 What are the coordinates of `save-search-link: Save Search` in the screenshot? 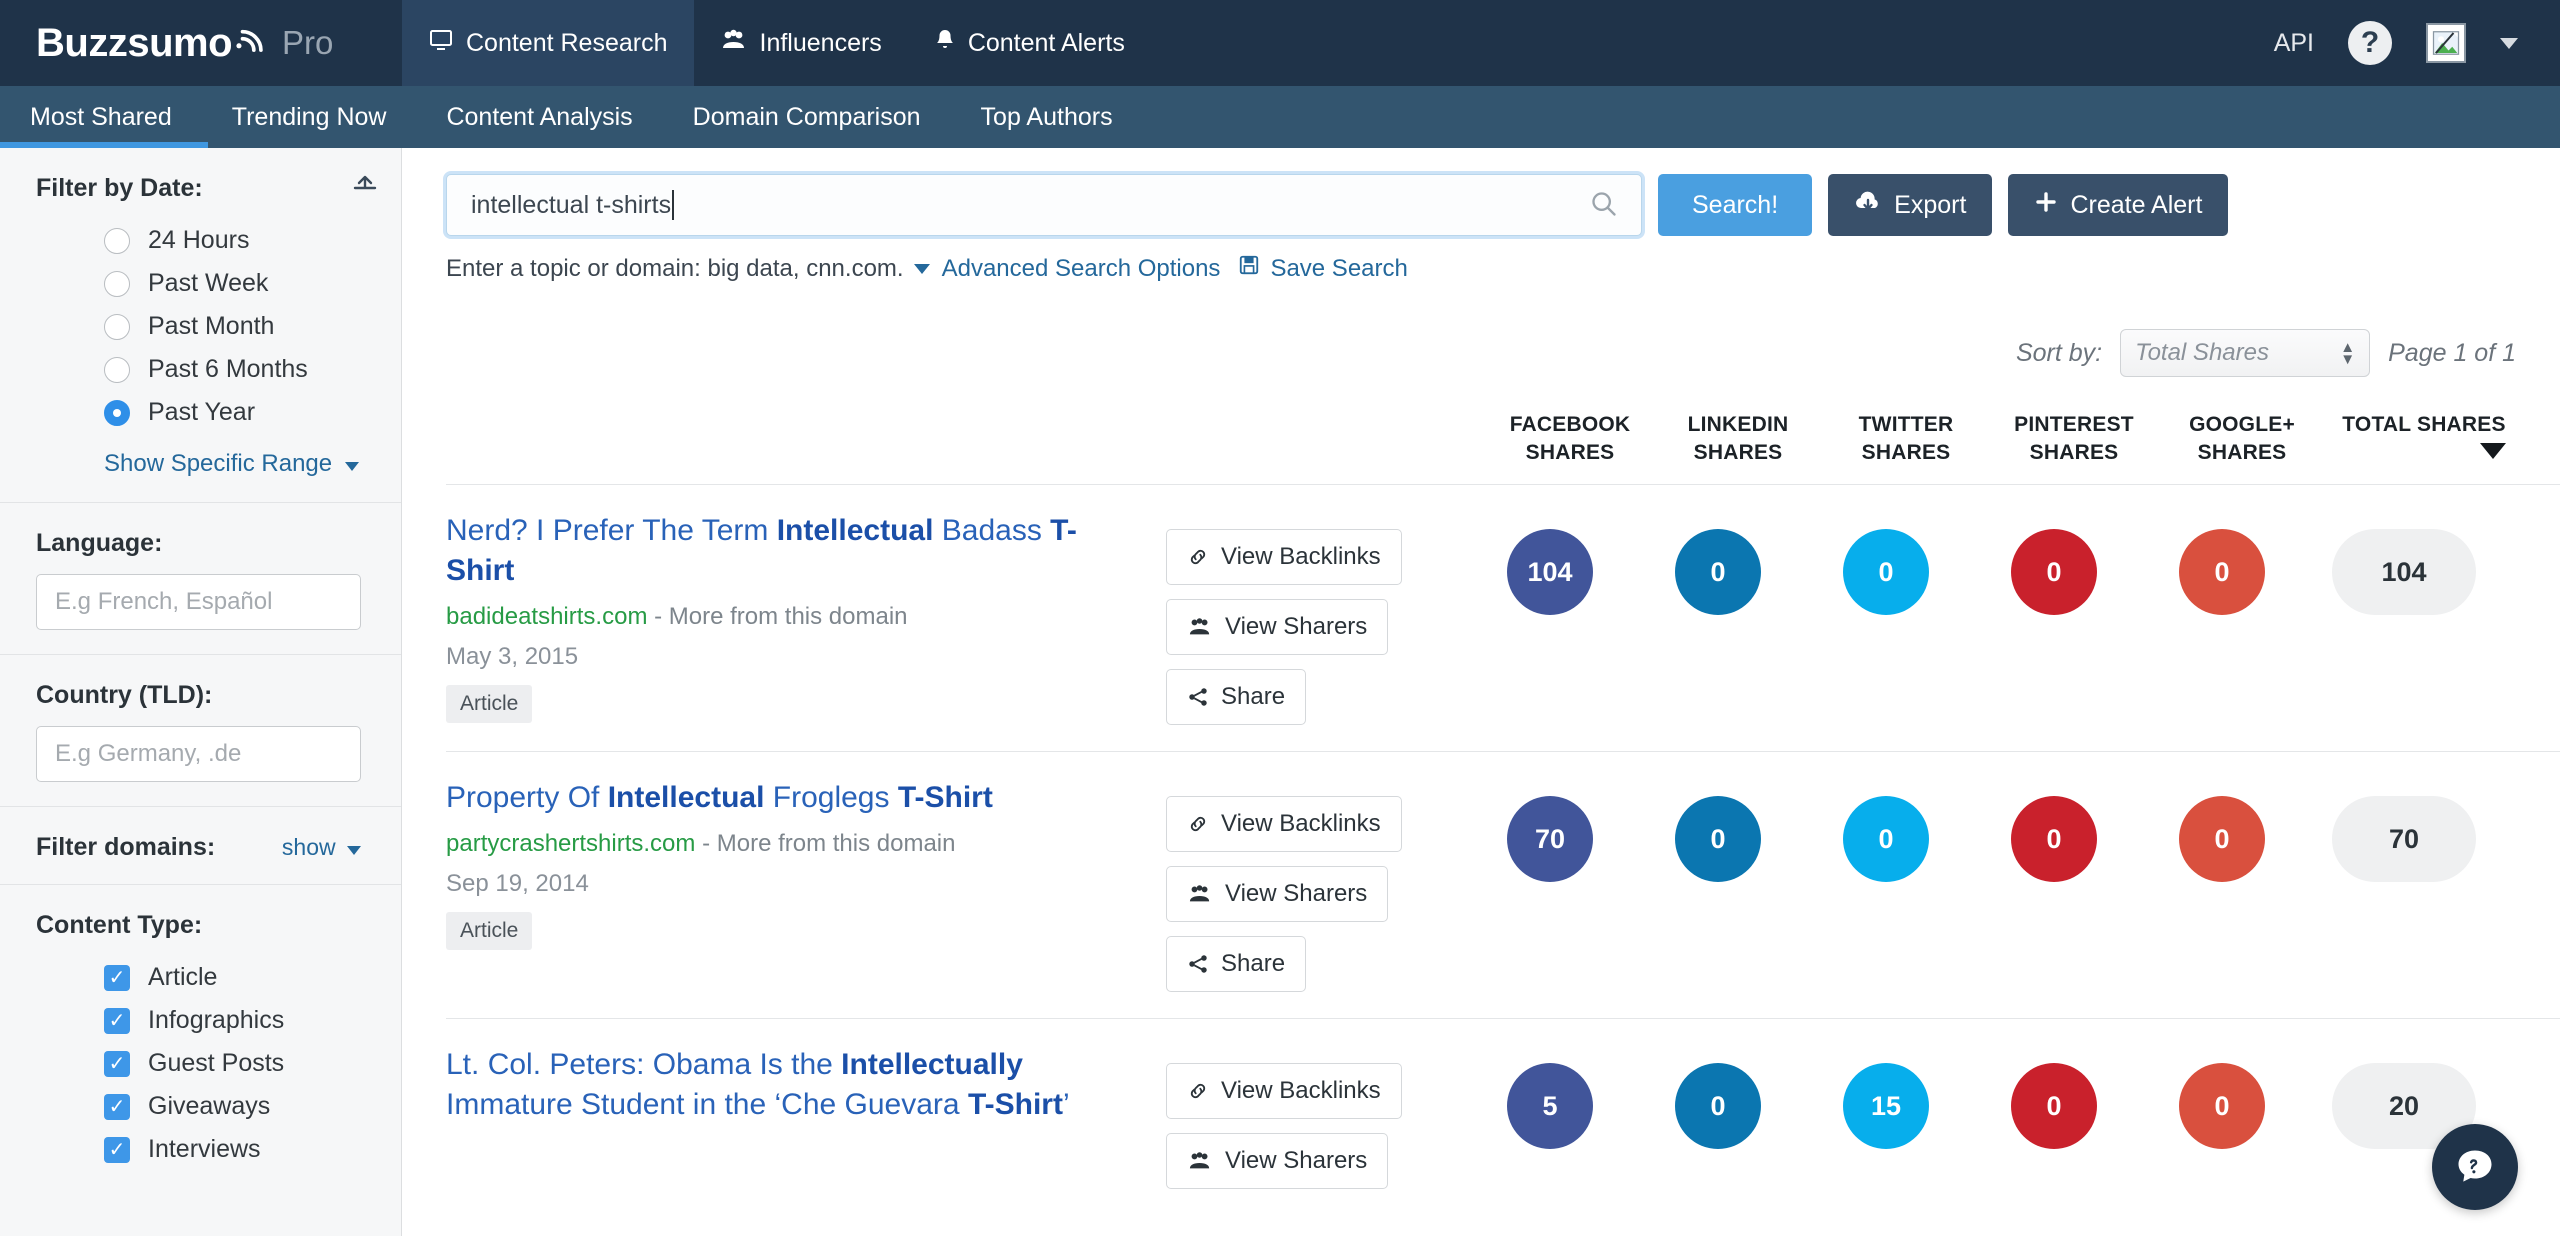 It's located at (1338, 269).